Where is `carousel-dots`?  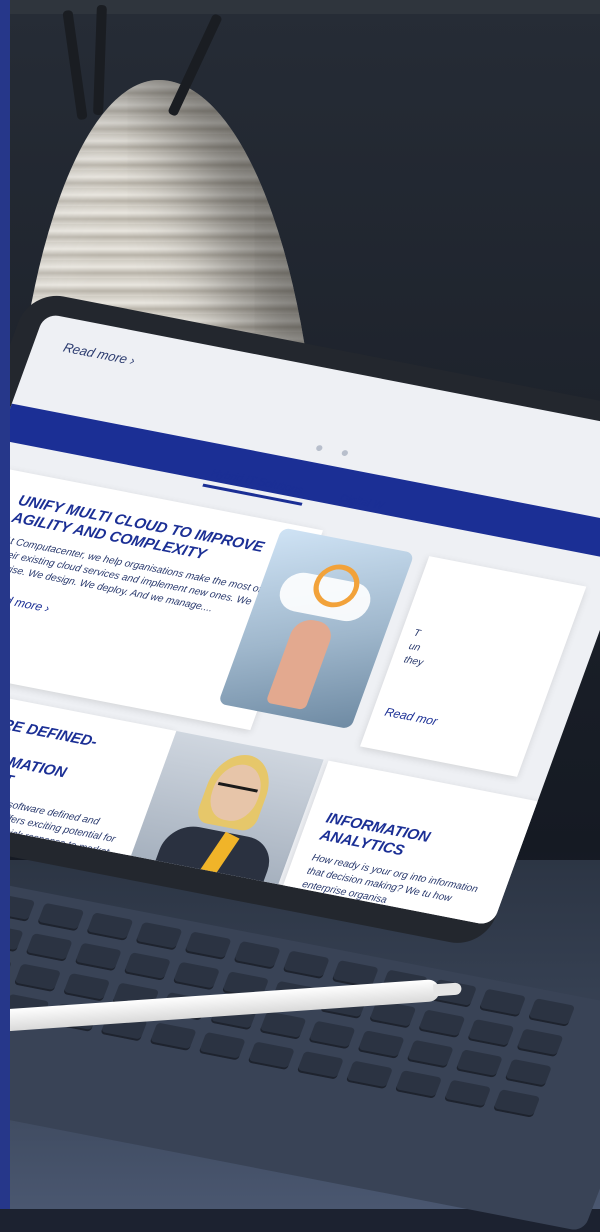 carousel-dots is located at coordinates (341, 451).